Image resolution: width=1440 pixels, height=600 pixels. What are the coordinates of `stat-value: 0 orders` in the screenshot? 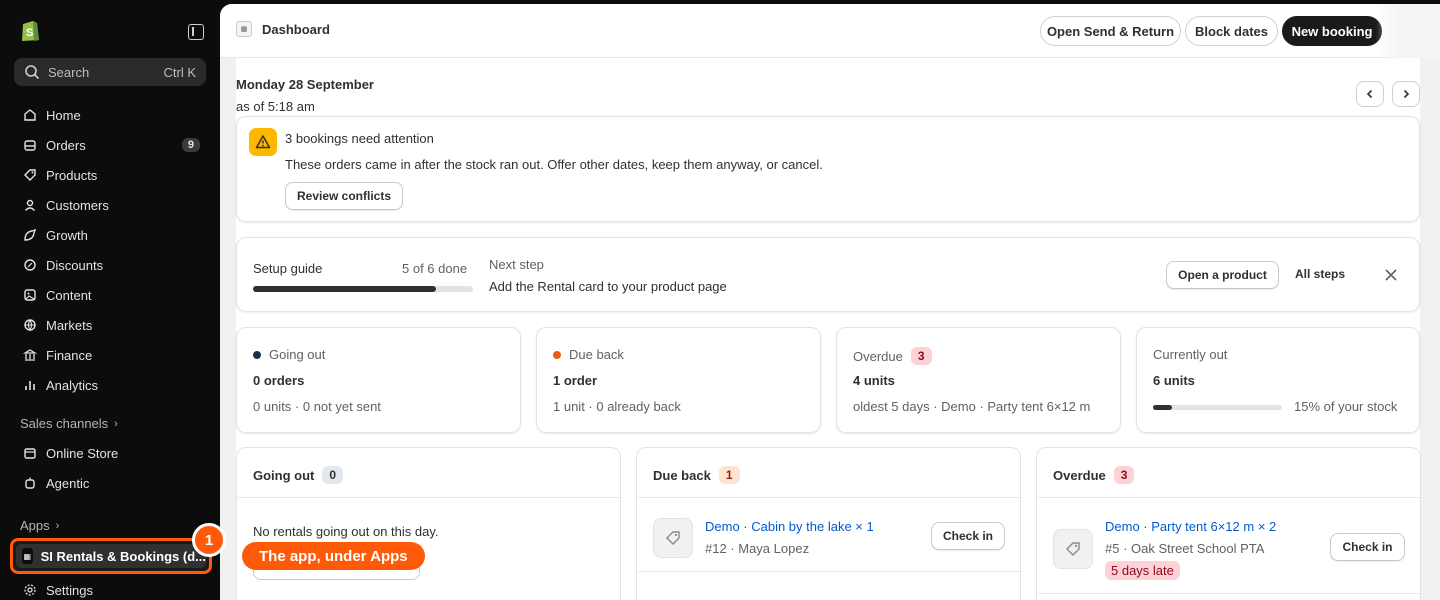 It's located at (279, 380).